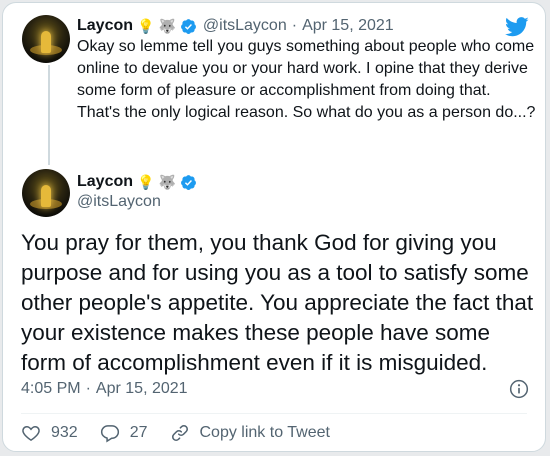 The image size is (550, 456). I want to click on thread-connector, so click(49, 115).